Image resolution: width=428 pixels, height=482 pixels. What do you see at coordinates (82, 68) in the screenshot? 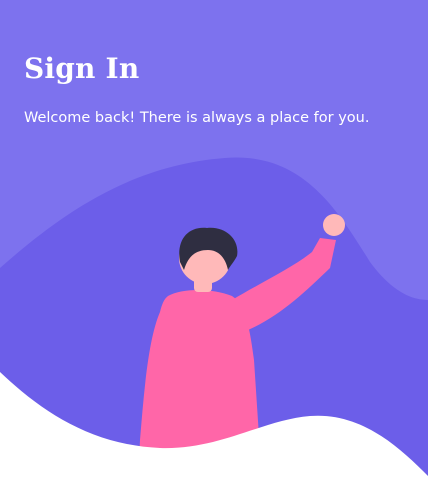
I see `page-title: Sign In` at bounding box center [82, 68].